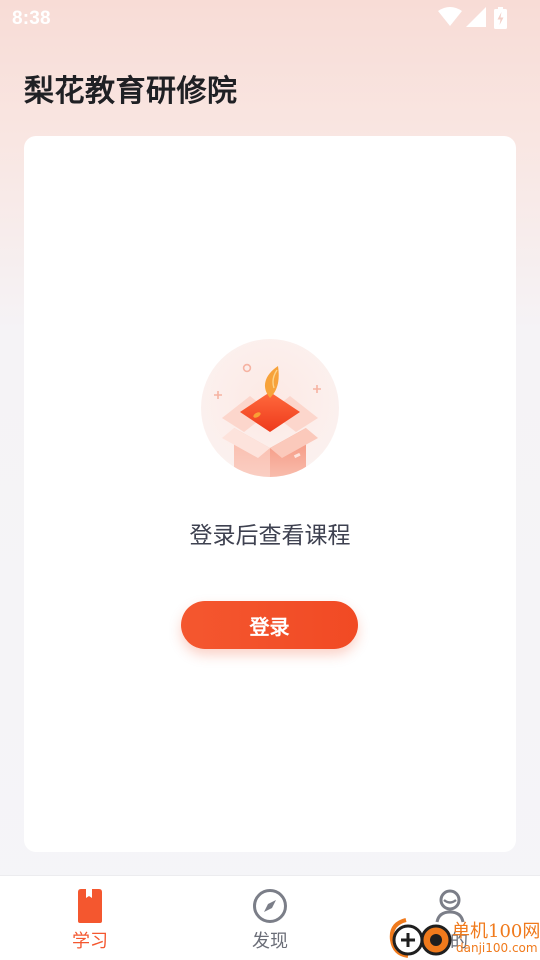  Describe the element at coordinates (270, 408) in the screenshot. I see `gift-box-icon` at that location.